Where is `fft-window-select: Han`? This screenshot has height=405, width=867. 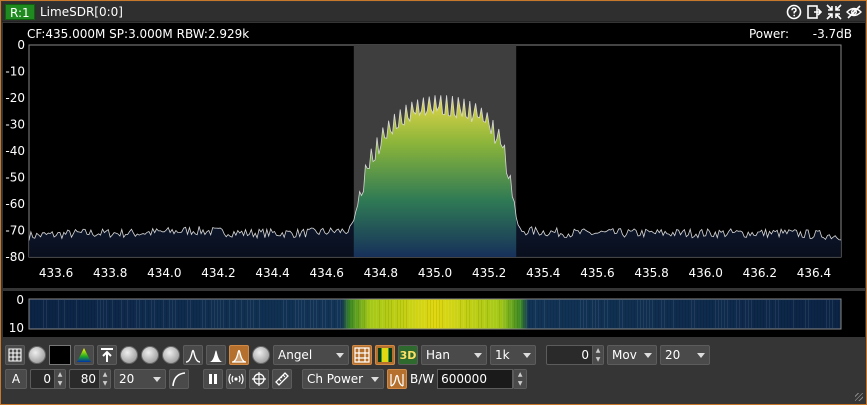 fft-window-select: Han is located at coordinates (454, 355).